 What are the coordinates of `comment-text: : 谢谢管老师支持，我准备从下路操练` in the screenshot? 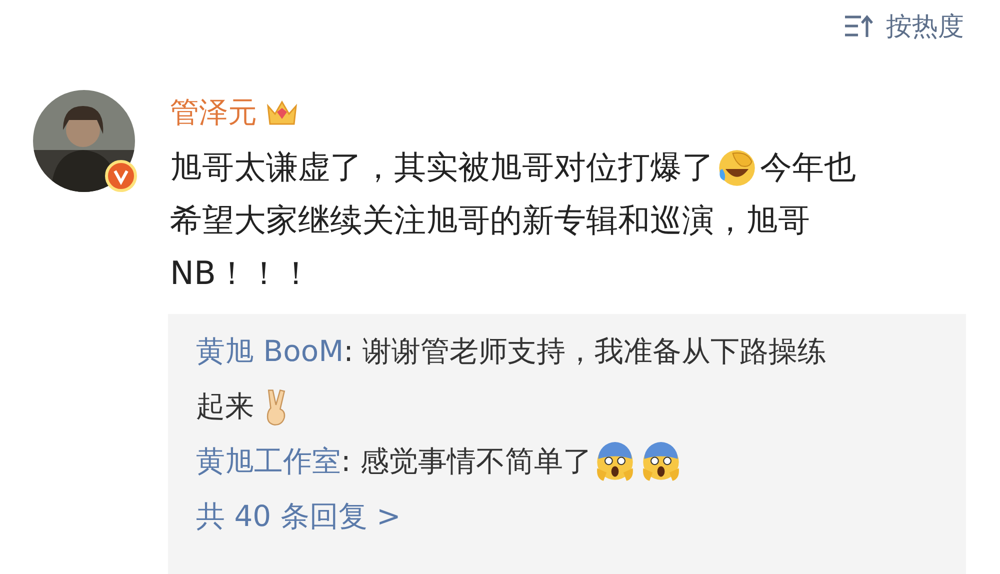 It's located at (585, 351).